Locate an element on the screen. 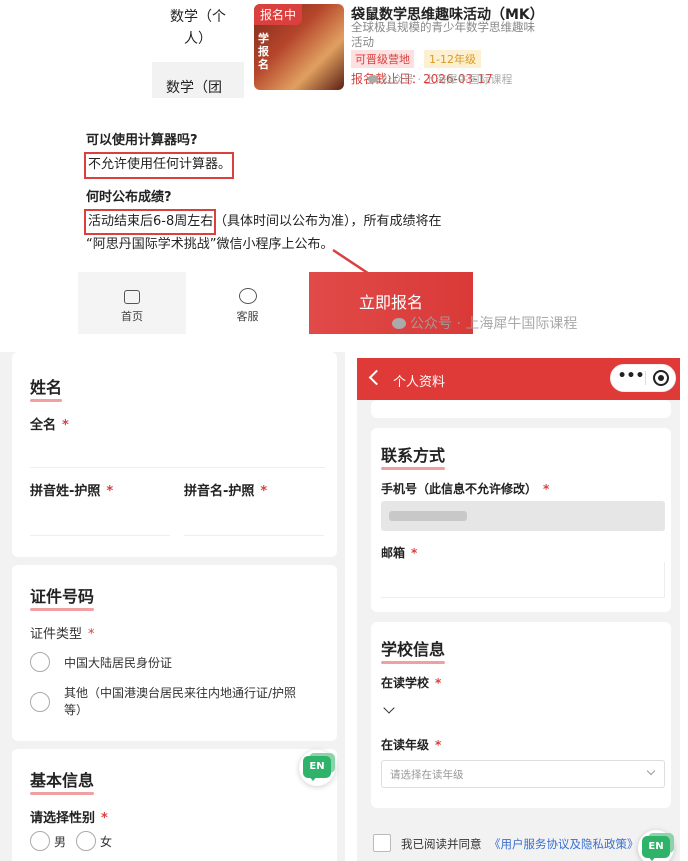  category-label: 数学（个人） is located at coordinates (198, 28).